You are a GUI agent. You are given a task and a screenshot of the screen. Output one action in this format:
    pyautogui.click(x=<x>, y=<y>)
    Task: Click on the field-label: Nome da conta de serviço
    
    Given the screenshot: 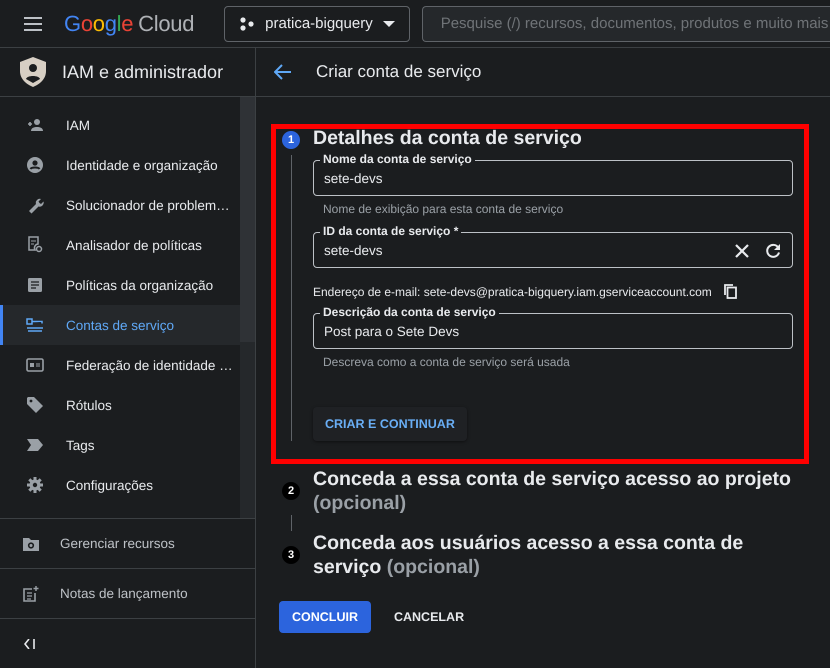 What is the action you would take?
    pyautogui.click(x=397, y=159)
    